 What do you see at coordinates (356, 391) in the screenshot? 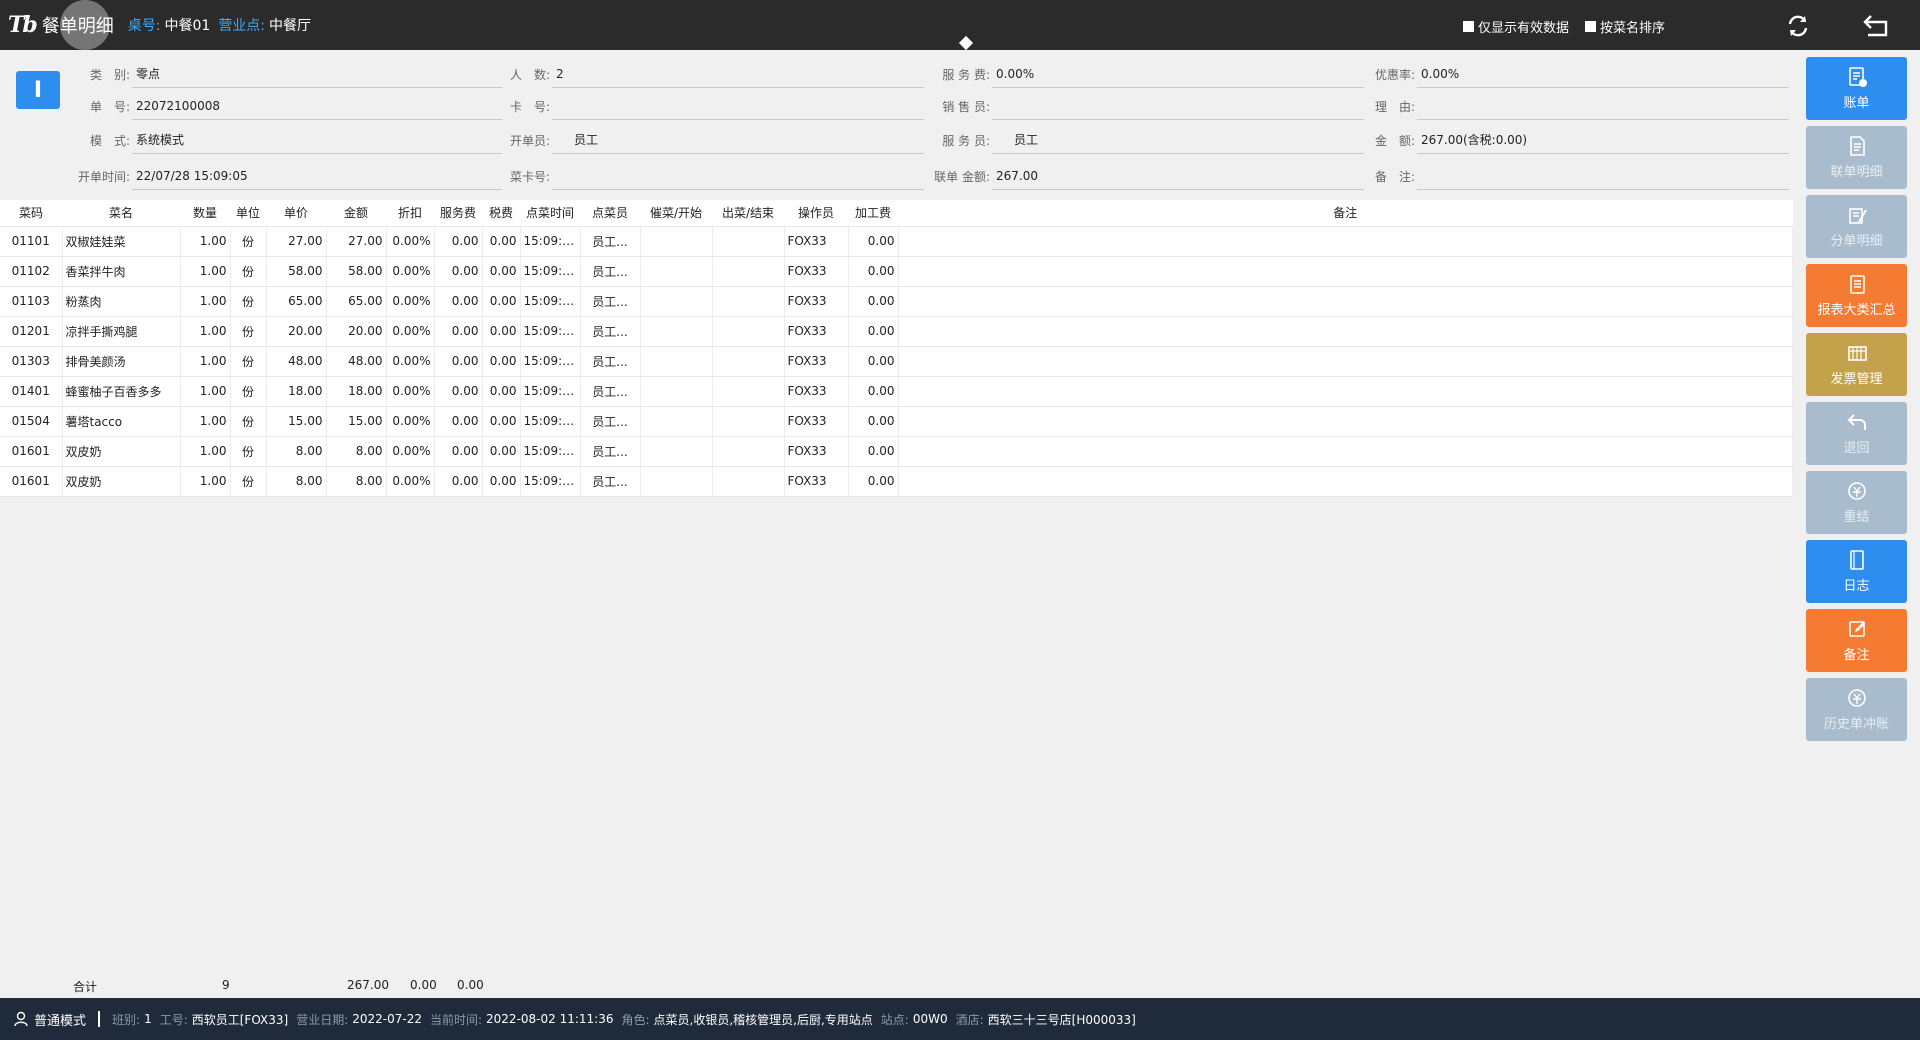
I see `table-cell: 18.00` at bounding box center [356, 391].